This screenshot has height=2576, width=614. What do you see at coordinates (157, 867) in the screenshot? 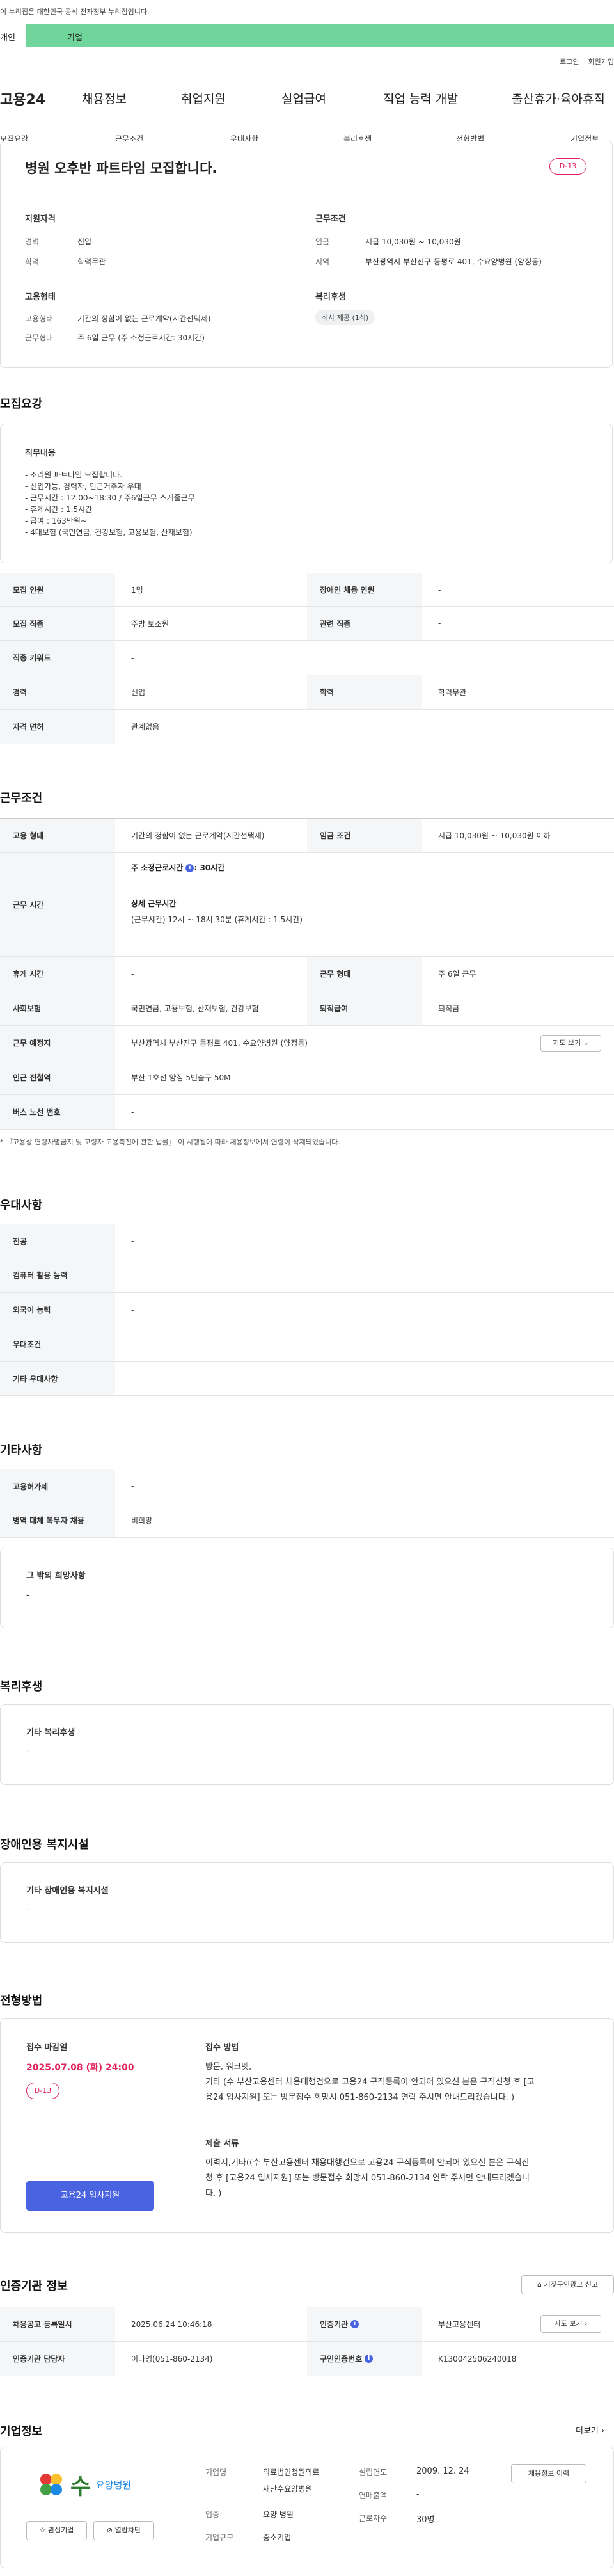
I see `weekly-hours-label: 주 소정근로시간` at bounding box center [157, 867].